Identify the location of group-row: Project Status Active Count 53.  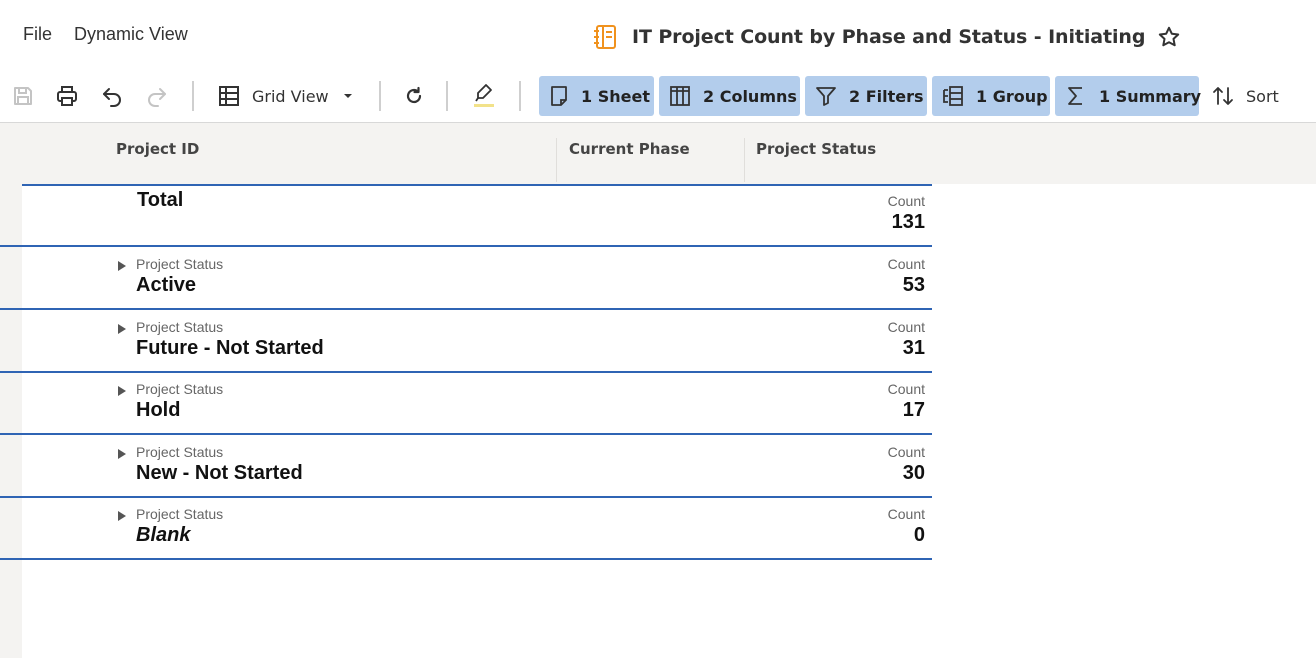
(466, 279).